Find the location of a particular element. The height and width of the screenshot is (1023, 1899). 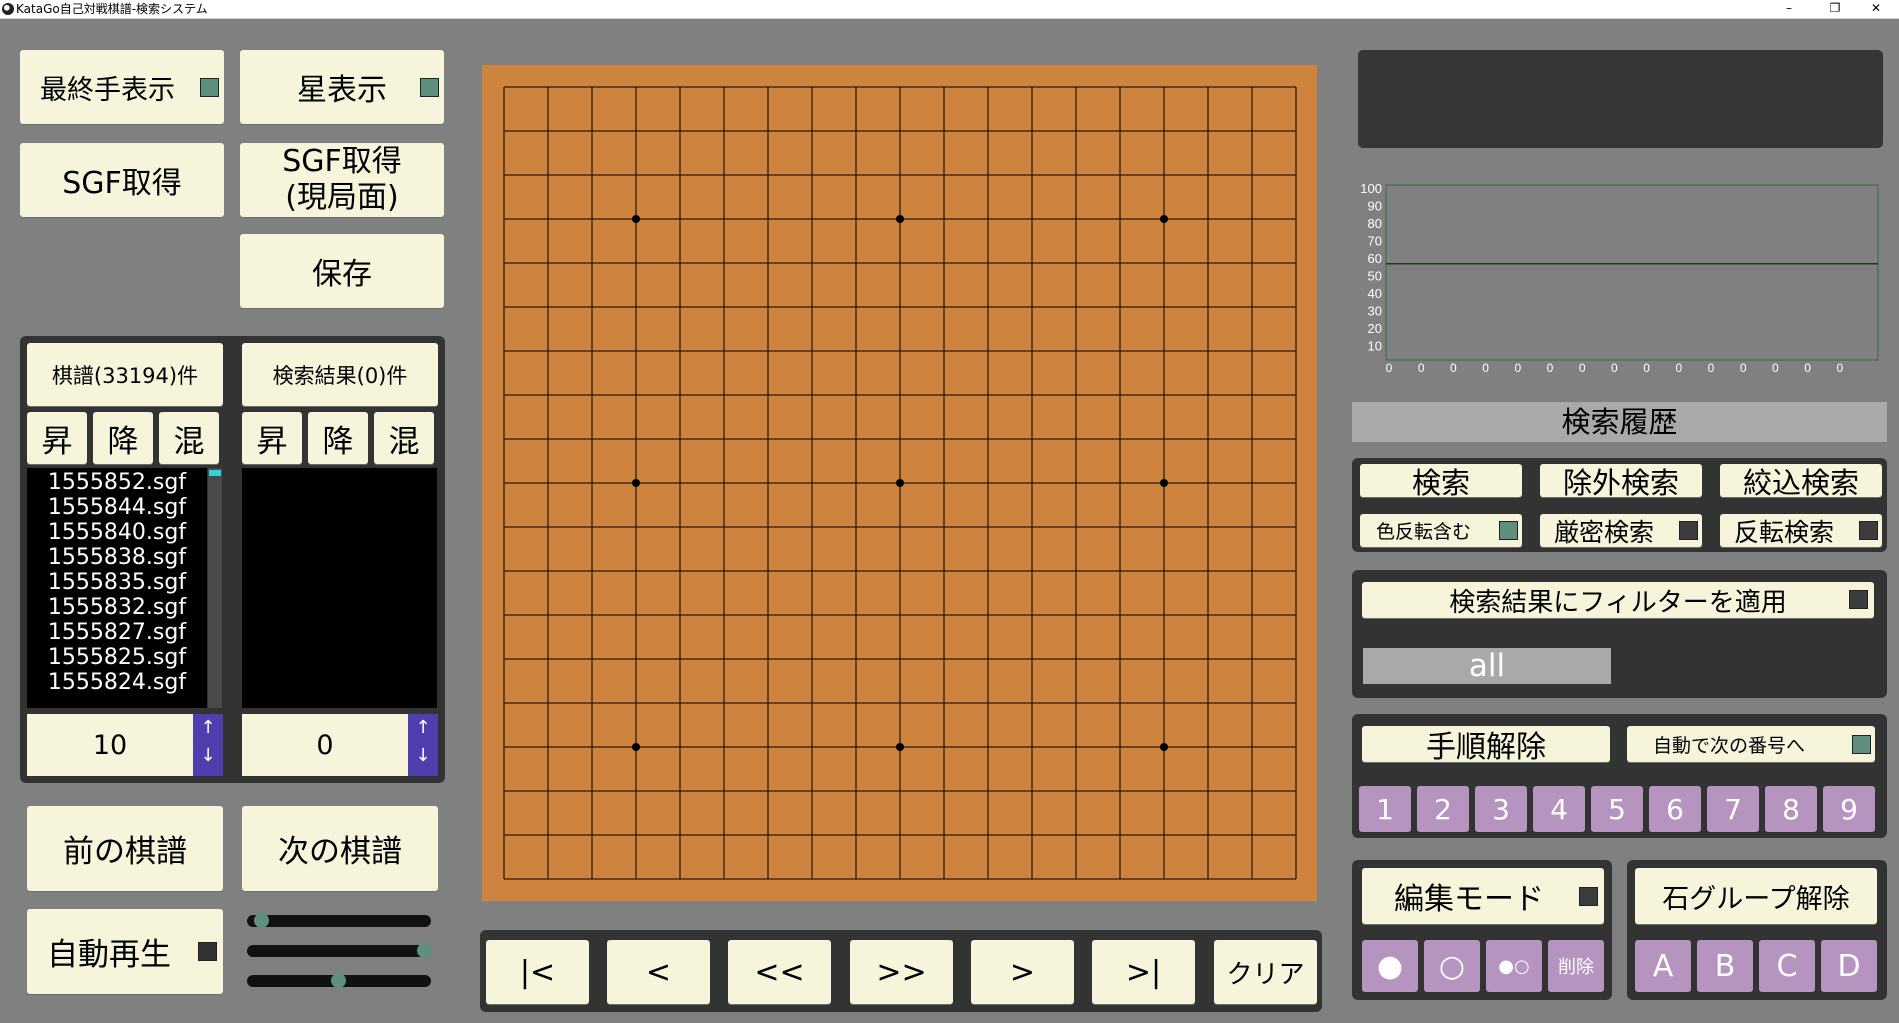

search-result-list is located at coordinates (339, 588).